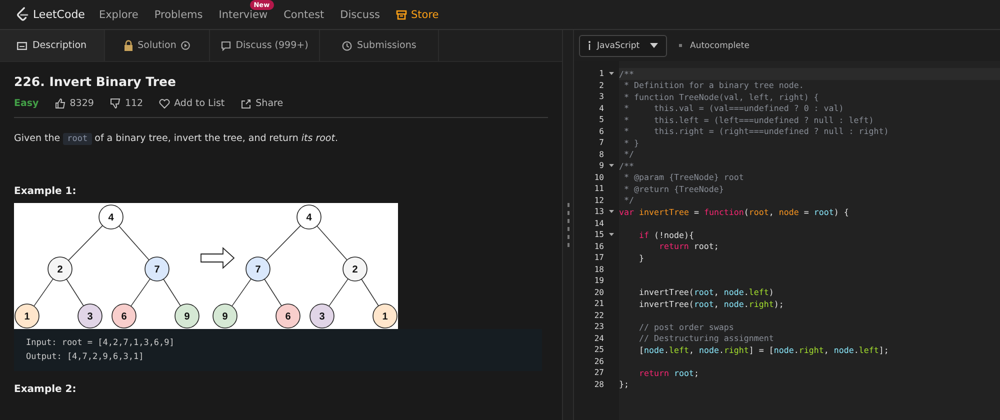  I want to click on line-number: 27, so click(598, 373).